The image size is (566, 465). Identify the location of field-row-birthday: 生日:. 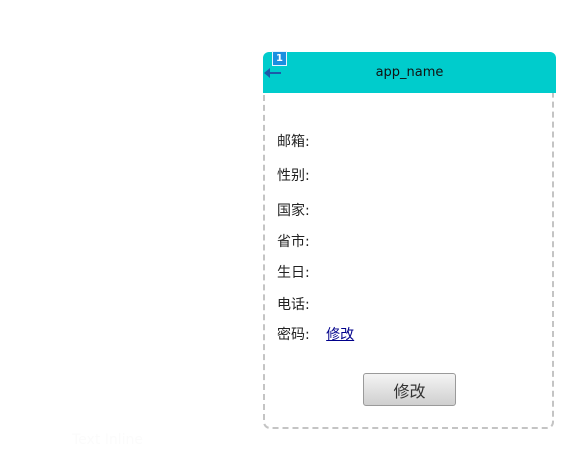
(293, 272).